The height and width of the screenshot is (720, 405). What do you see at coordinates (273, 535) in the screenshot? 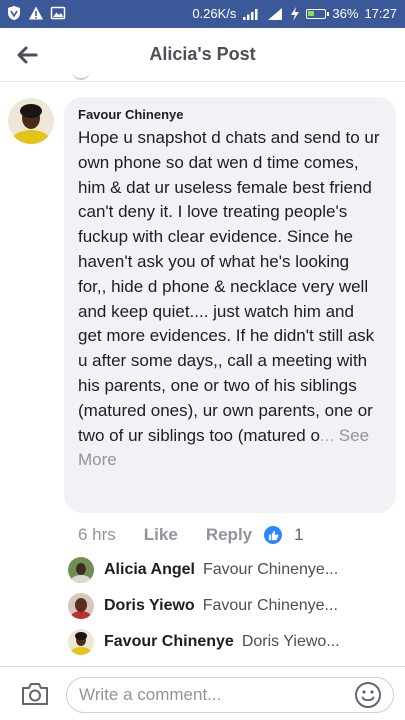
I see `thumbs-up-icon` at bounding box center [273, 535].